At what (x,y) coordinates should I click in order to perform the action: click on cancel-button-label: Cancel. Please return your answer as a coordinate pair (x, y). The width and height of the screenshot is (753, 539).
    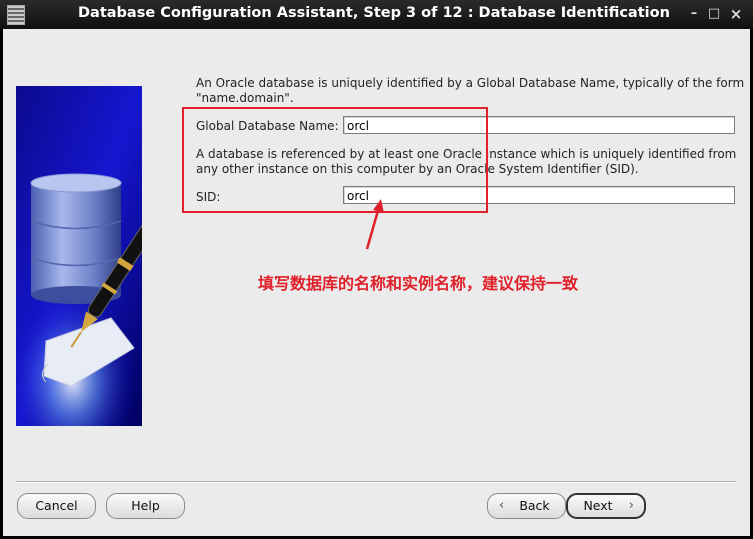
    Looking at the image, I should click on (56, 505).